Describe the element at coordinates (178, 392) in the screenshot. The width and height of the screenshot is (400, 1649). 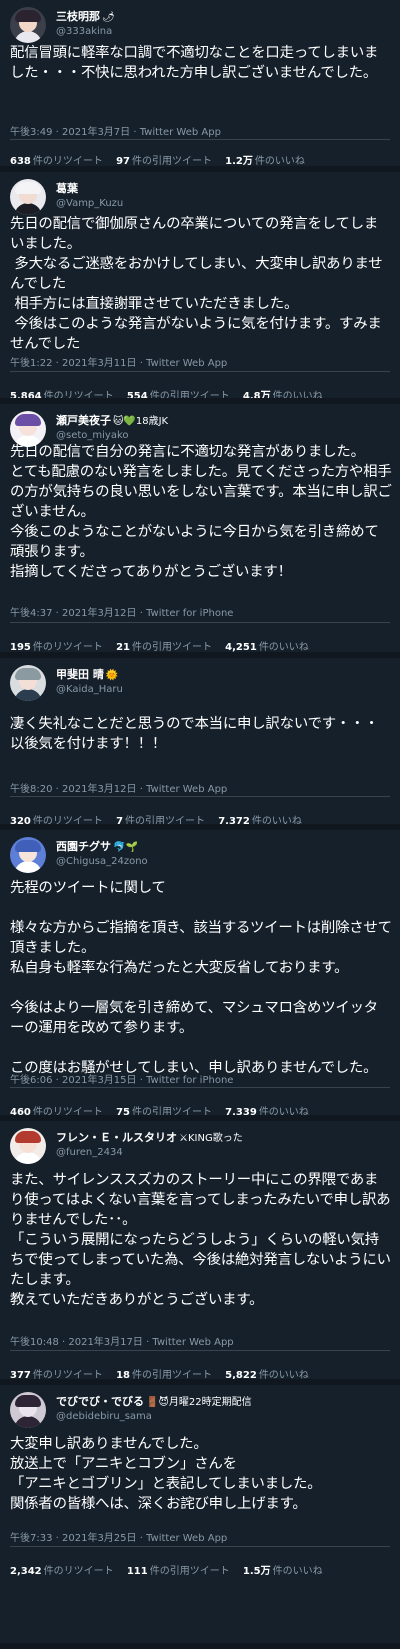
I see `quote-tweet-count: 554 件の引用ツイート` at that location.